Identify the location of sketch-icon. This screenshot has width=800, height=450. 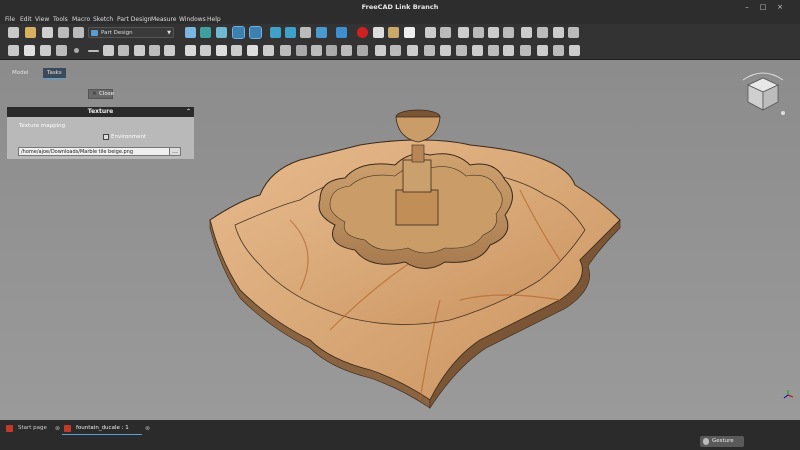
(29, 50).